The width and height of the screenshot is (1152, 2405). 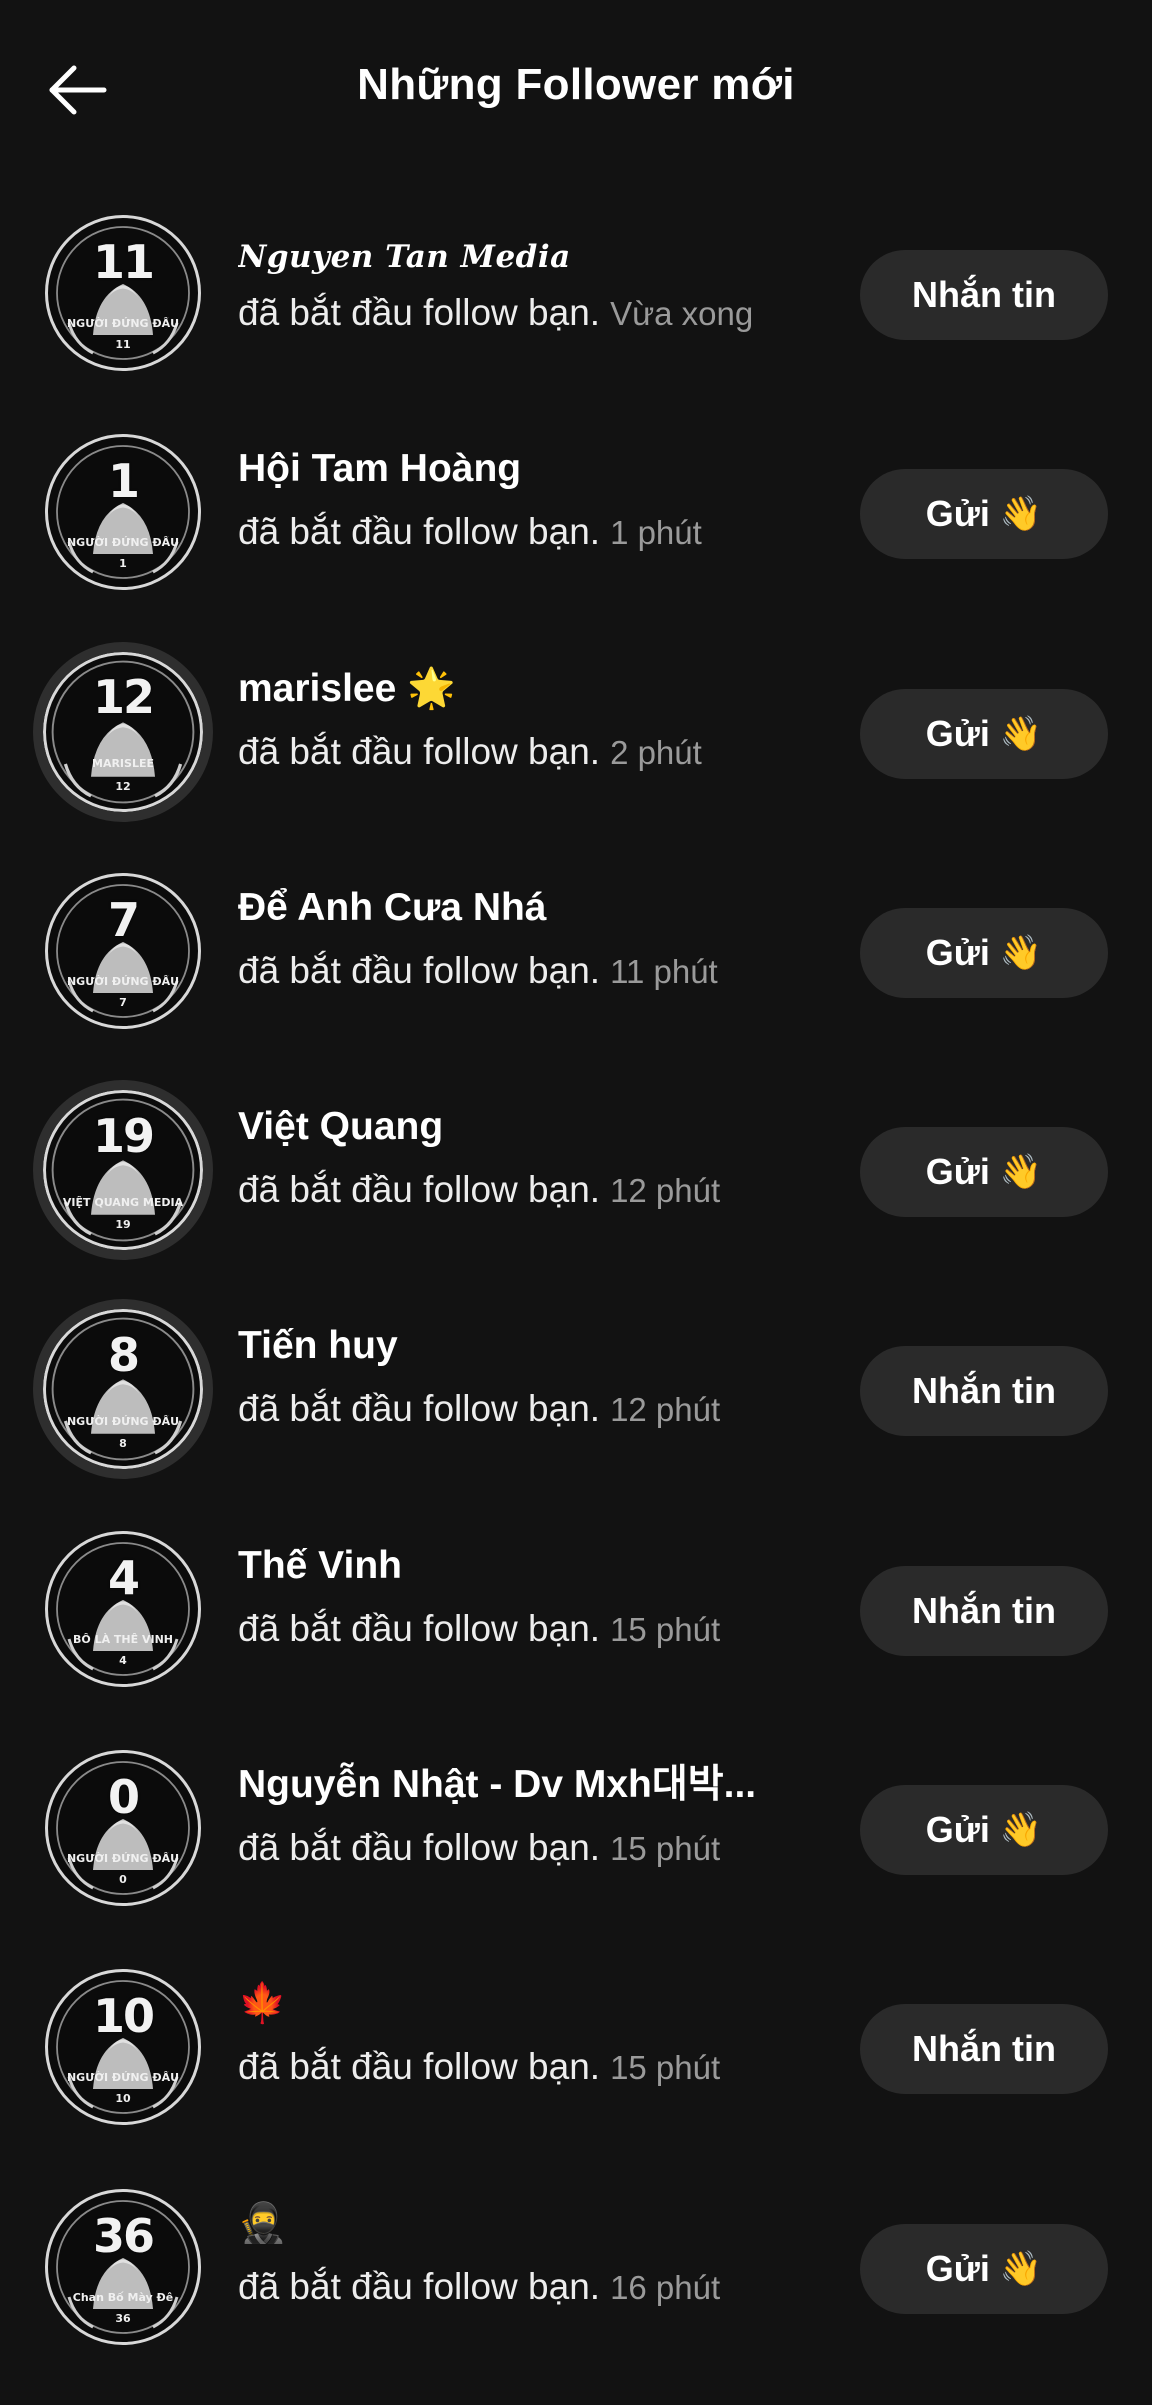 I want to click on avatar-subnumber: 0, so click(x=123, y=1880).